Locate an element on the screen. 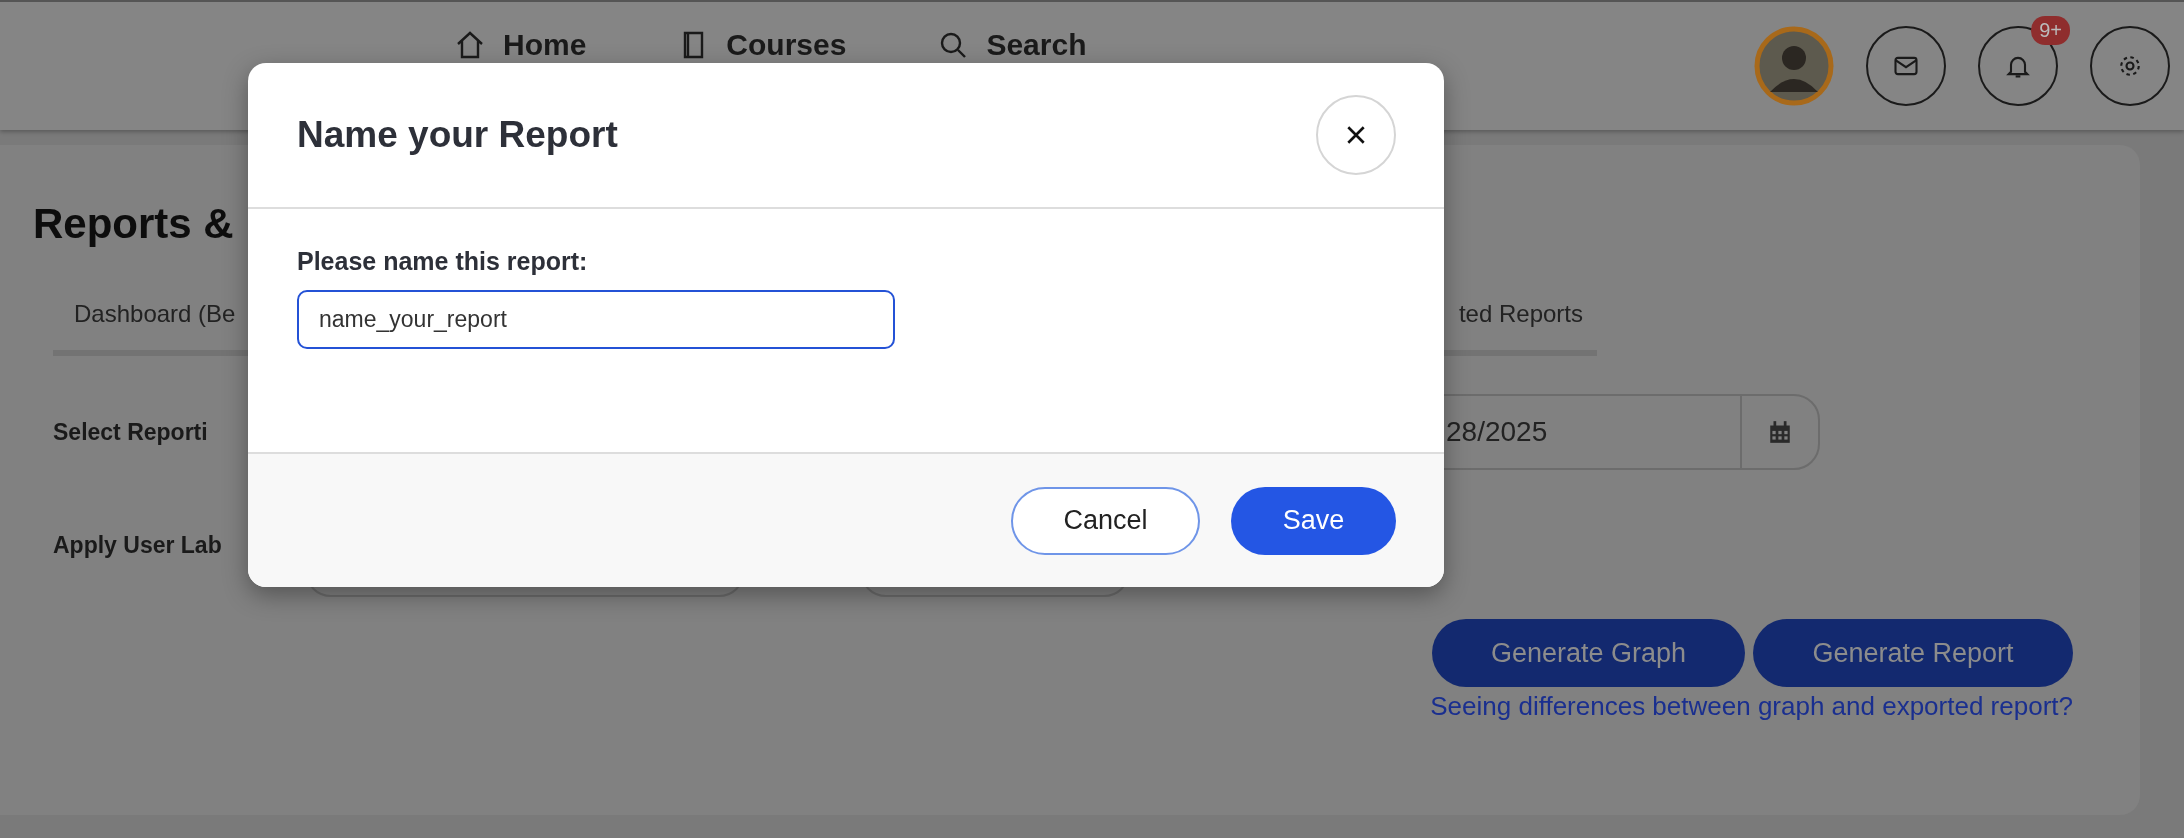  close-icon is located at coordinates (1356, 135).